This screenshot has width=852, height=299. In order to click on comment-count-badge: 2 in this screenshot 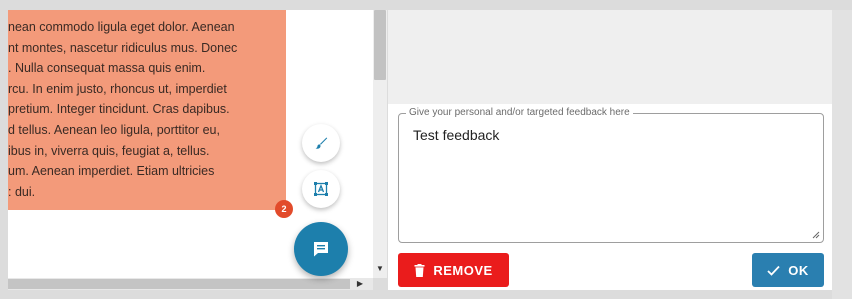, I will do `click(284, 209)`.